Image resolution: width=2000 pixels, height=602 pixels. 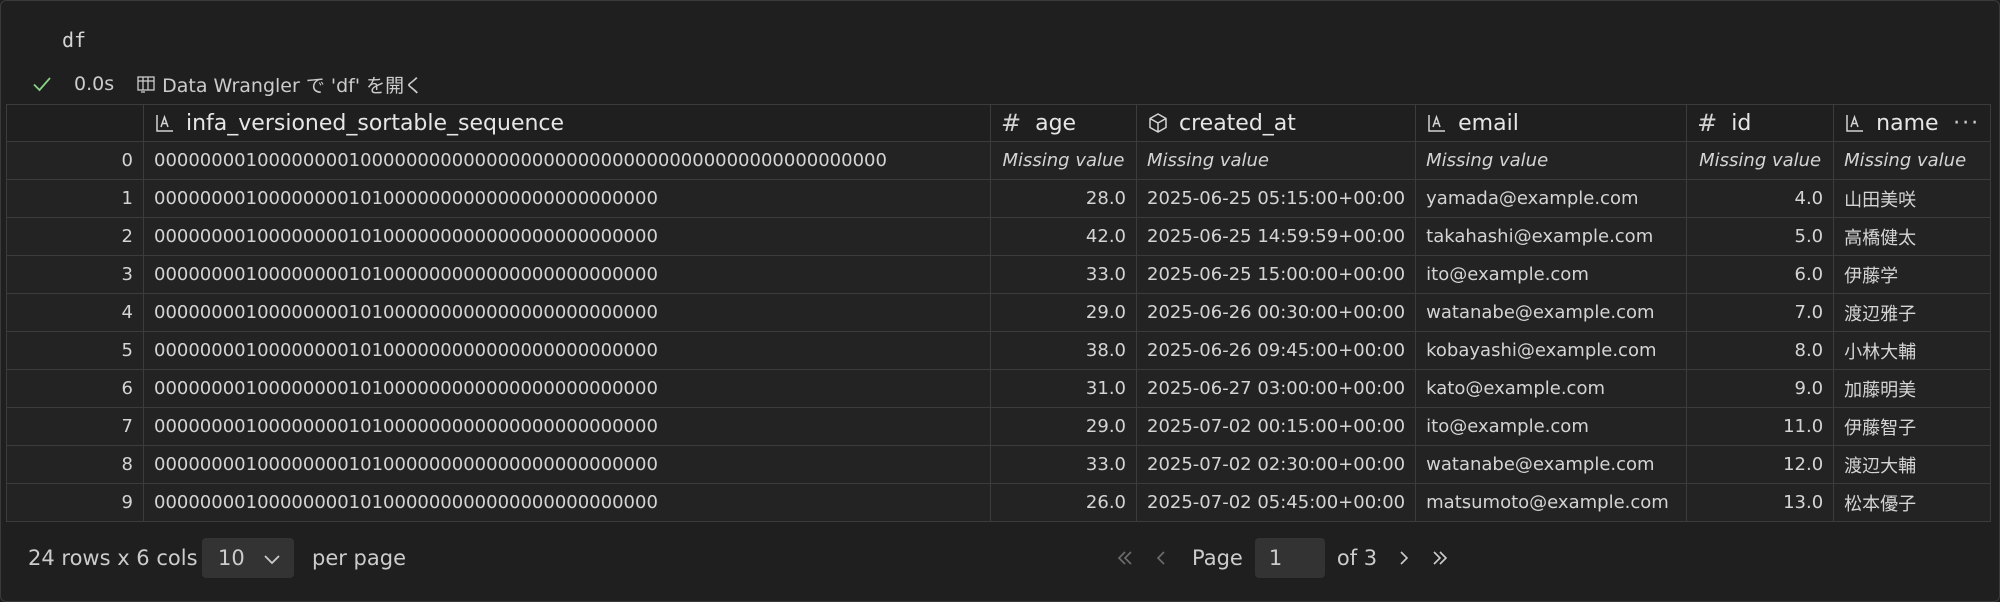 What do you see at coordinates (1760, 198) in the screenshot?
I see `cell-id: 4.0` at bounding box center [1760, 198].